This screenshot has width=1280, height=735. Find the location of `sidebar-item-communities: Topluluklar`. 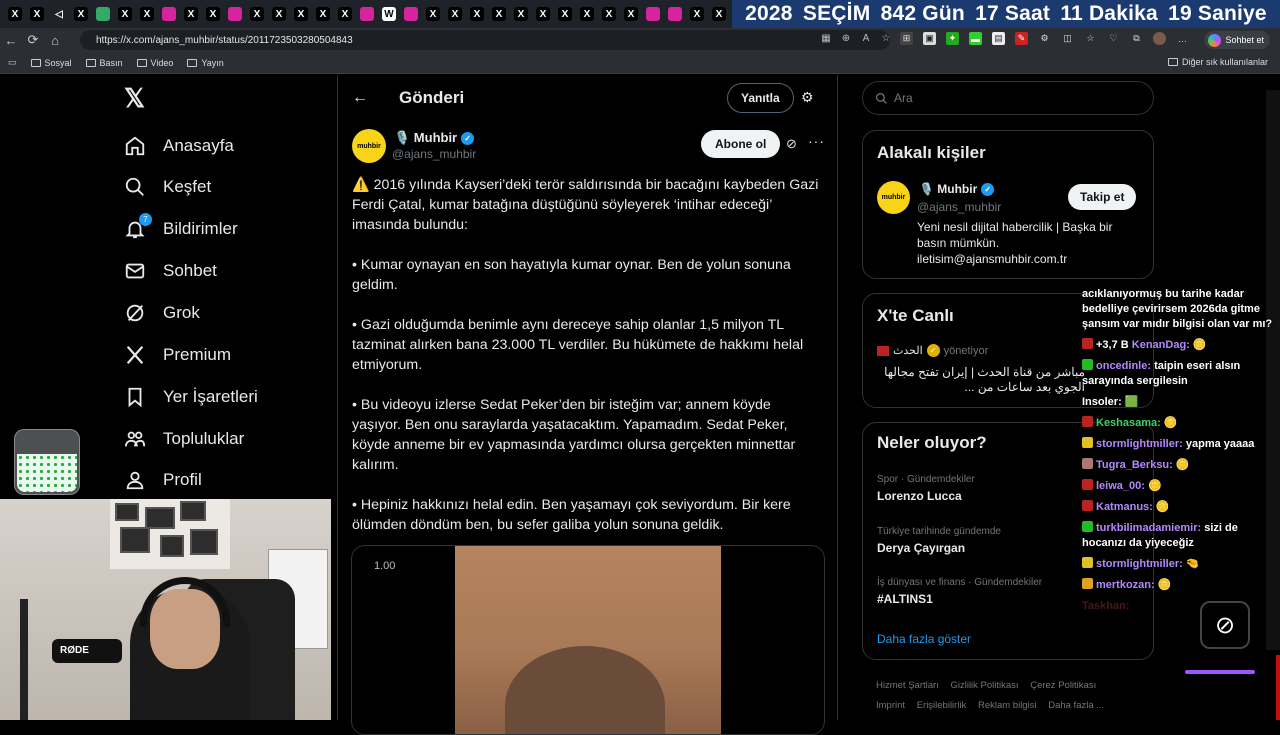

sidebar-item-communities: Topluluklar is located at coordinates (184, 439).